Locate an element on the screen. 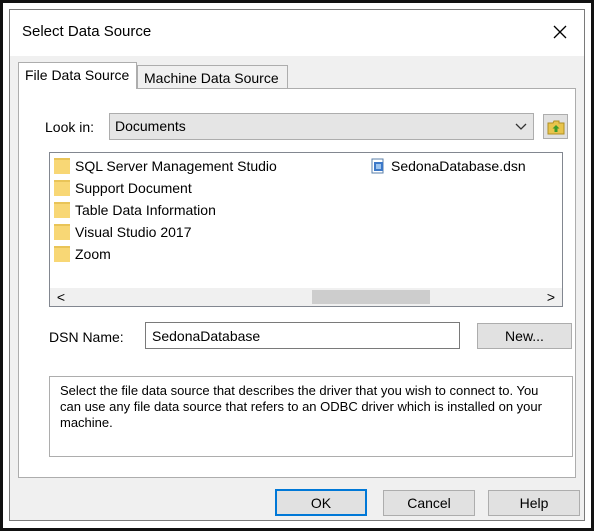 The width and height of the screenshot is (594, 531). look-in-value: Documents is located at coordinates (150, 126).